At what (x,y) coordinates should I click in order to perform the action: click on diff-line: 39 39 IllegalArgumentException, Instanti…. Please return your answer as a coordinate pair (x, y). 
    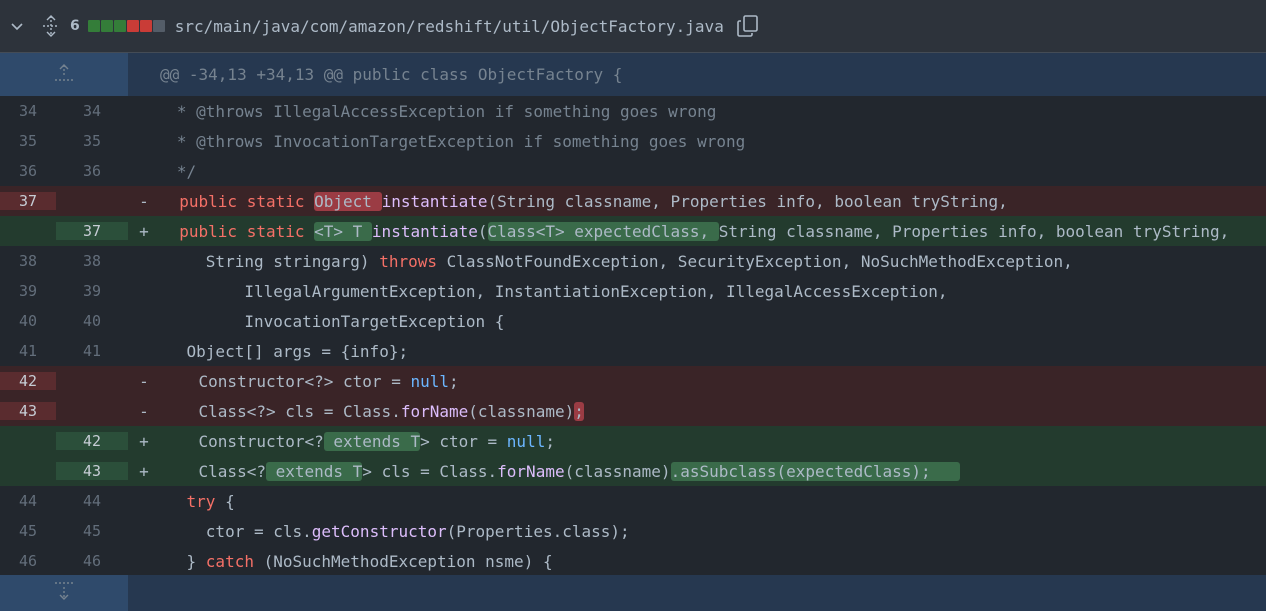
    Looking at the image, I should click on (633, 291).